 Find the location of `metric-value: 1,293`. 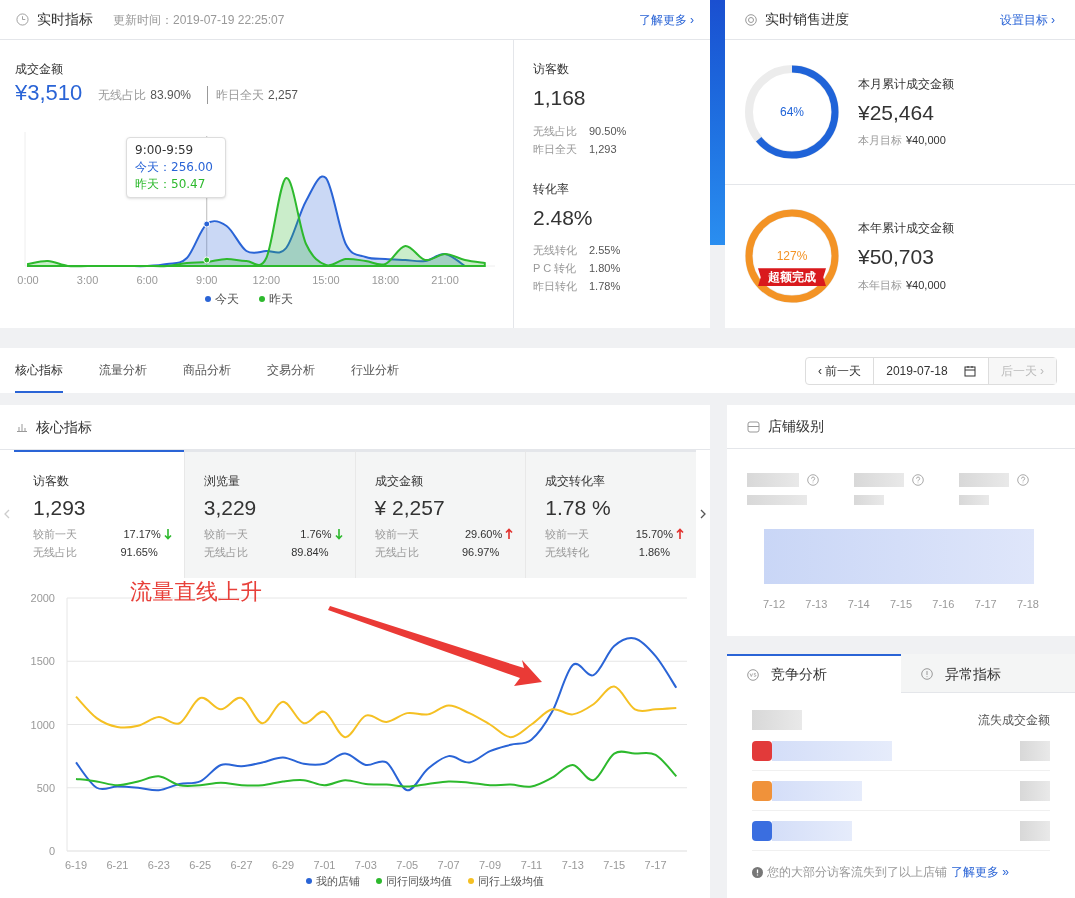

metric-value: 1,293 is located at coordinates (60, 507).